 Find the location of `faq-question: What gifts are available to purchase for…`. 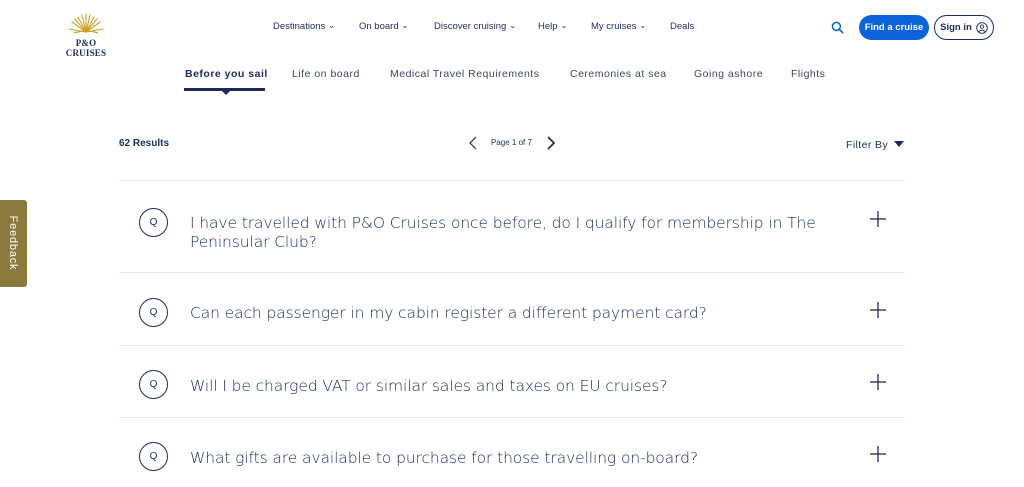

faq-question: What gifts are available to purchase for… is located at coordinates (444, 458).